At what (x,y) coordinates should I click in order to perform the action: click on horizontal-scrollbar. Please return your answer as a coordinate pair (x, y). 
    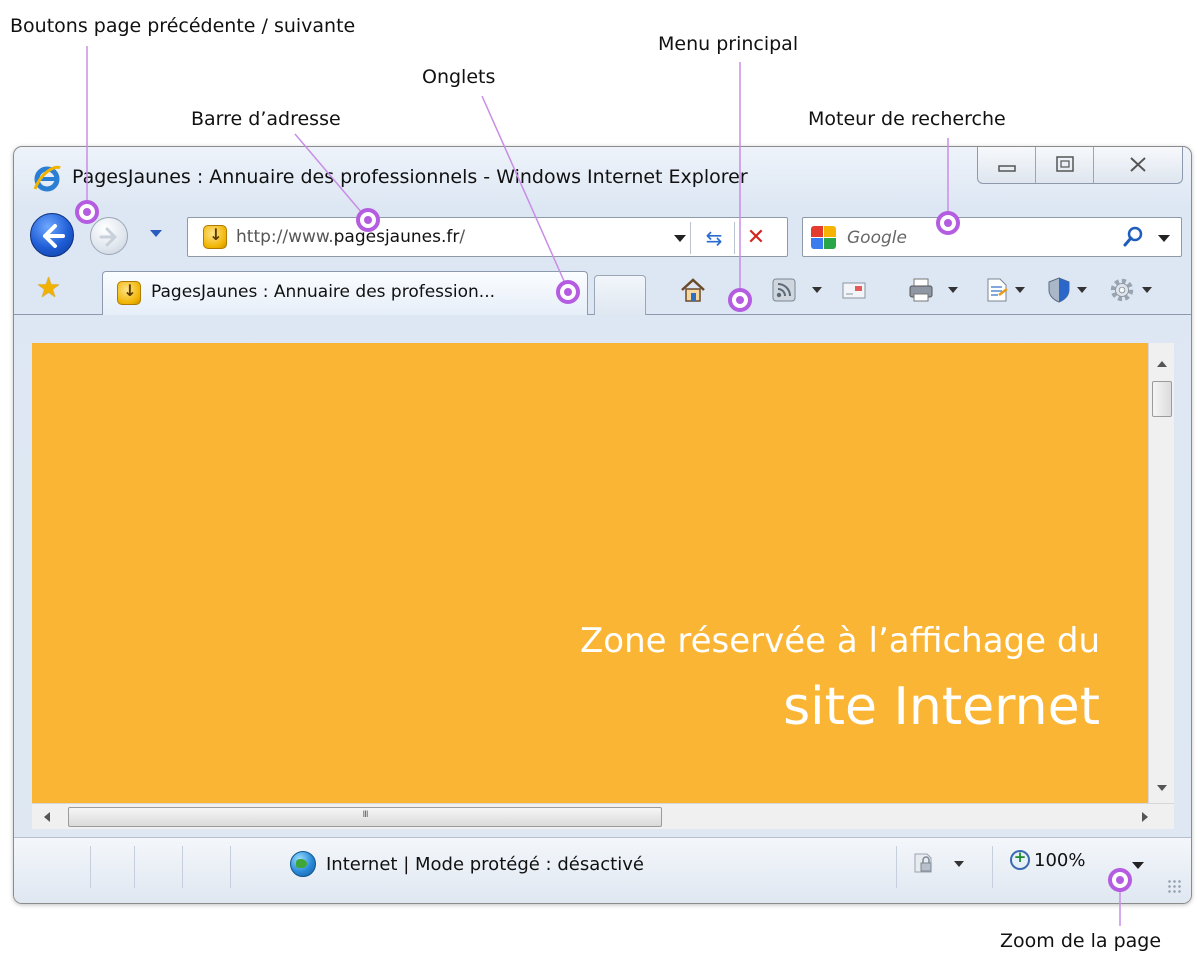
    Looking at the image, I should click on (603, 816).